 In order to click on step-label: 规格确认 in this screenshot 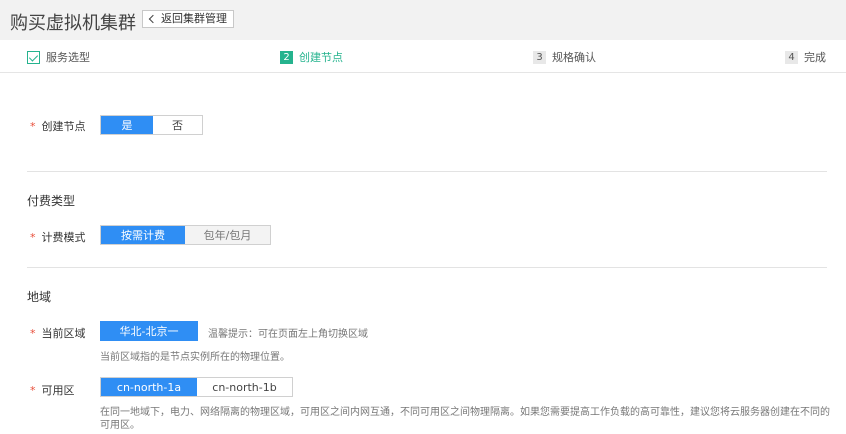, I will do `click(574, 57)`.